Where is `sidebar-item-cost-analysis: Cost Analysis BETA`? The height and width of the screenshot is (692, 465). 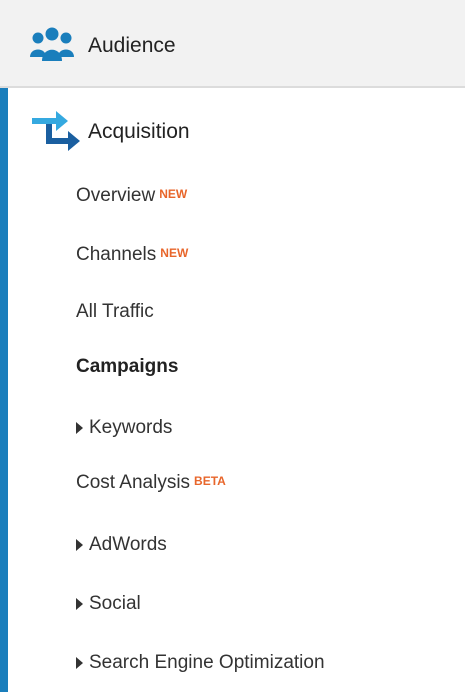 sidebar-item-cost-analysis: Cost Analysis BETA is located at coordinates (151, 483).